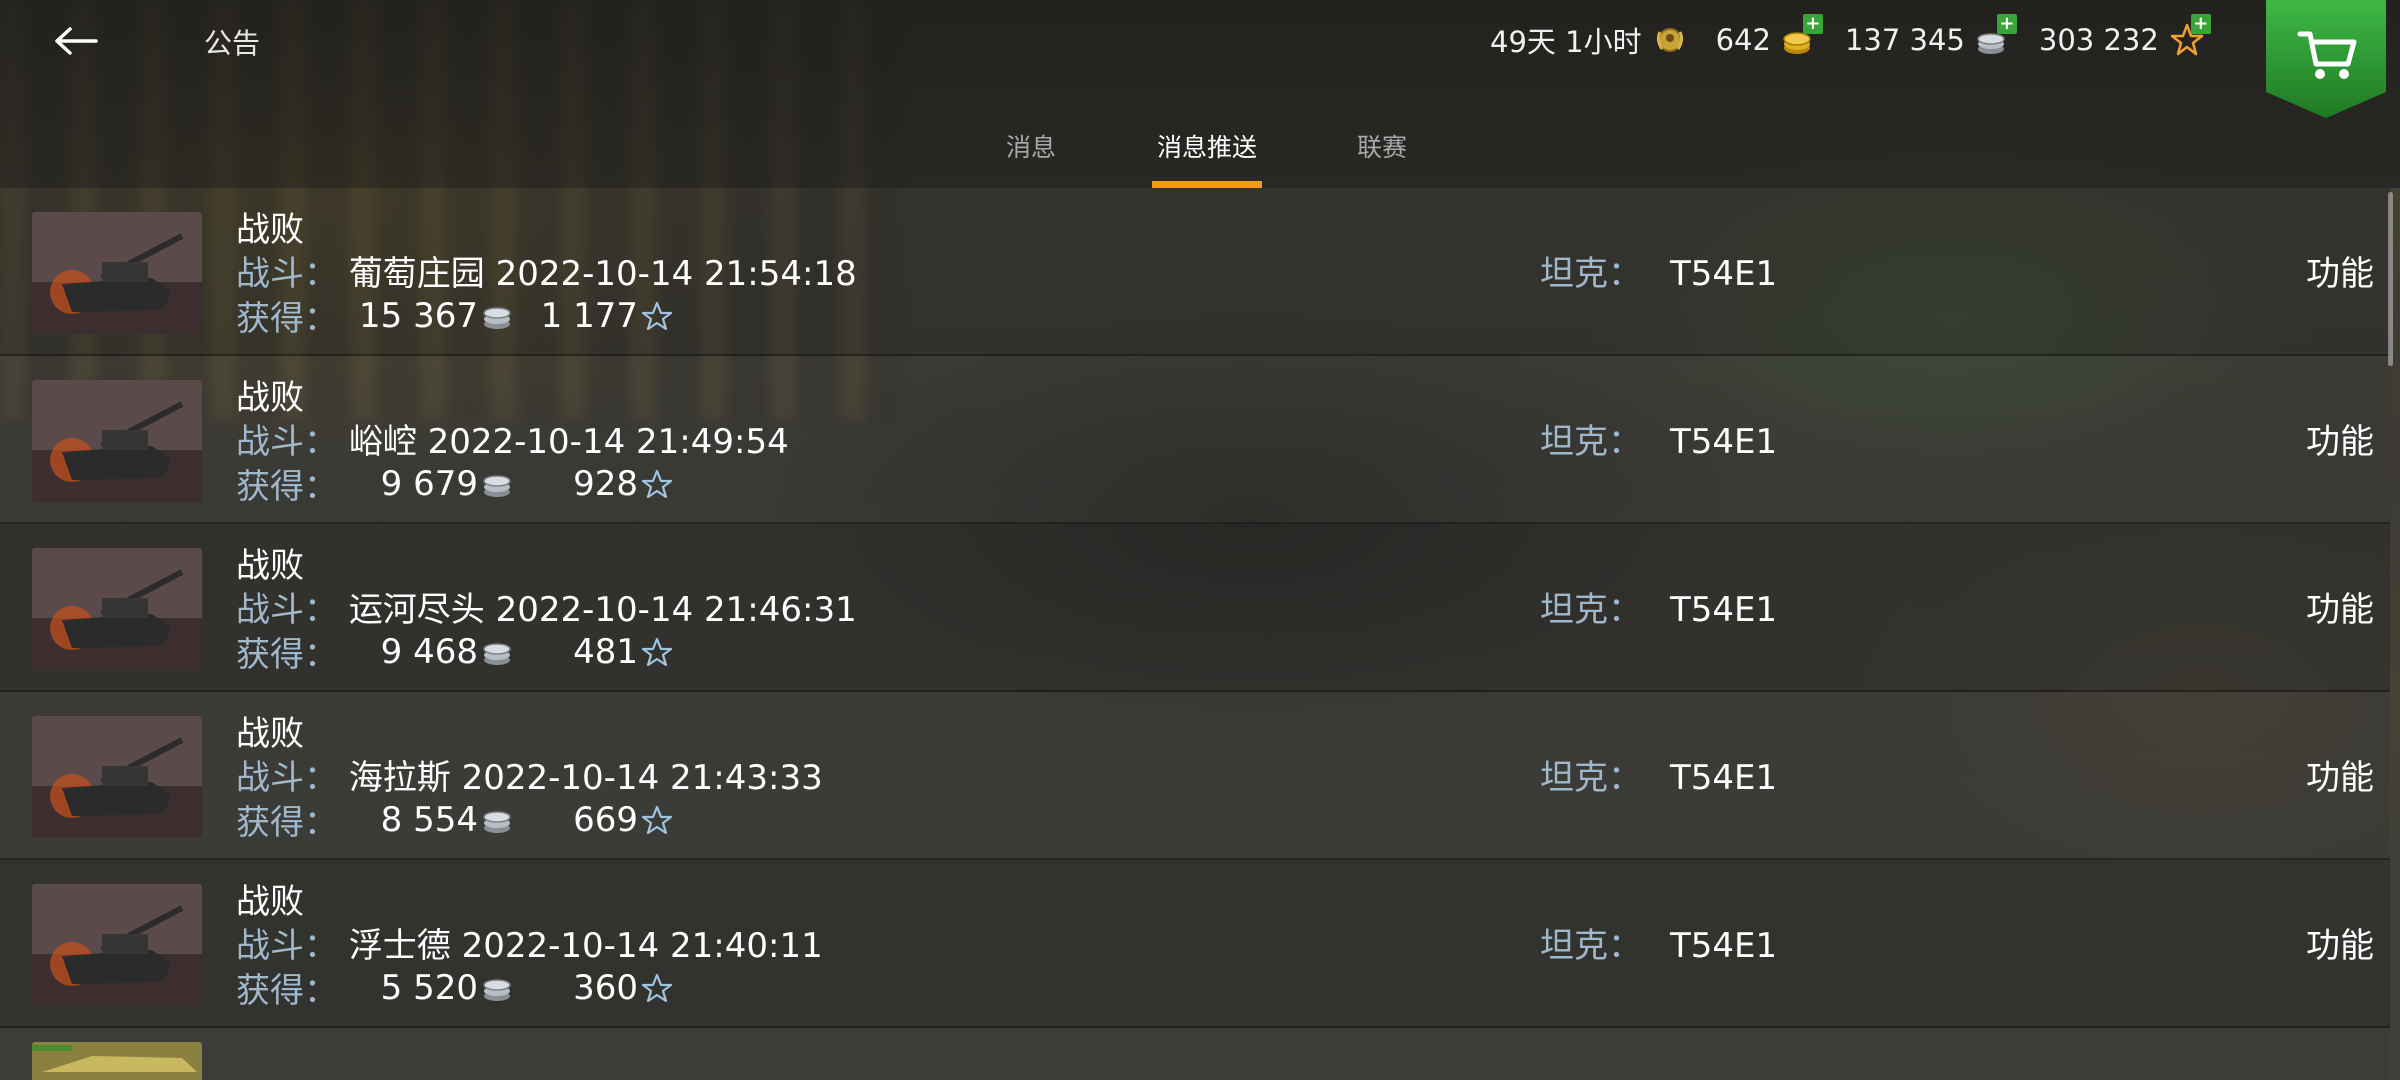  I want to click on earnings: 获得： 8 554 669, so click(455, 819).